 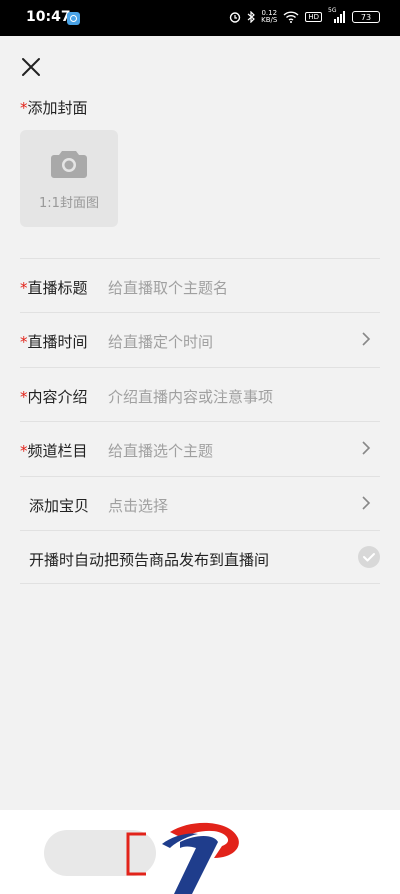 I want to click on row-label: 添加宝贝, so click(x=59, y=505).